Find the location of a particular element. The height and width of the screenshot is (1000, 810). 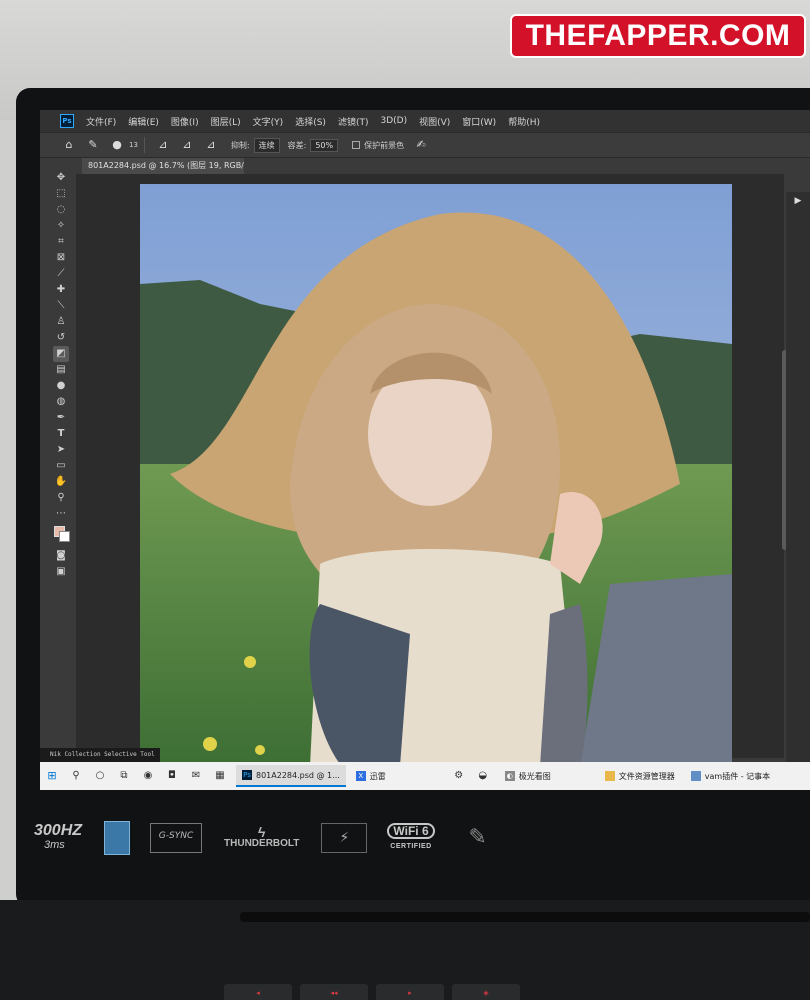

function-keys: ◂ ◂◂ ▸ ◈ is located at coordinates (376, 992).